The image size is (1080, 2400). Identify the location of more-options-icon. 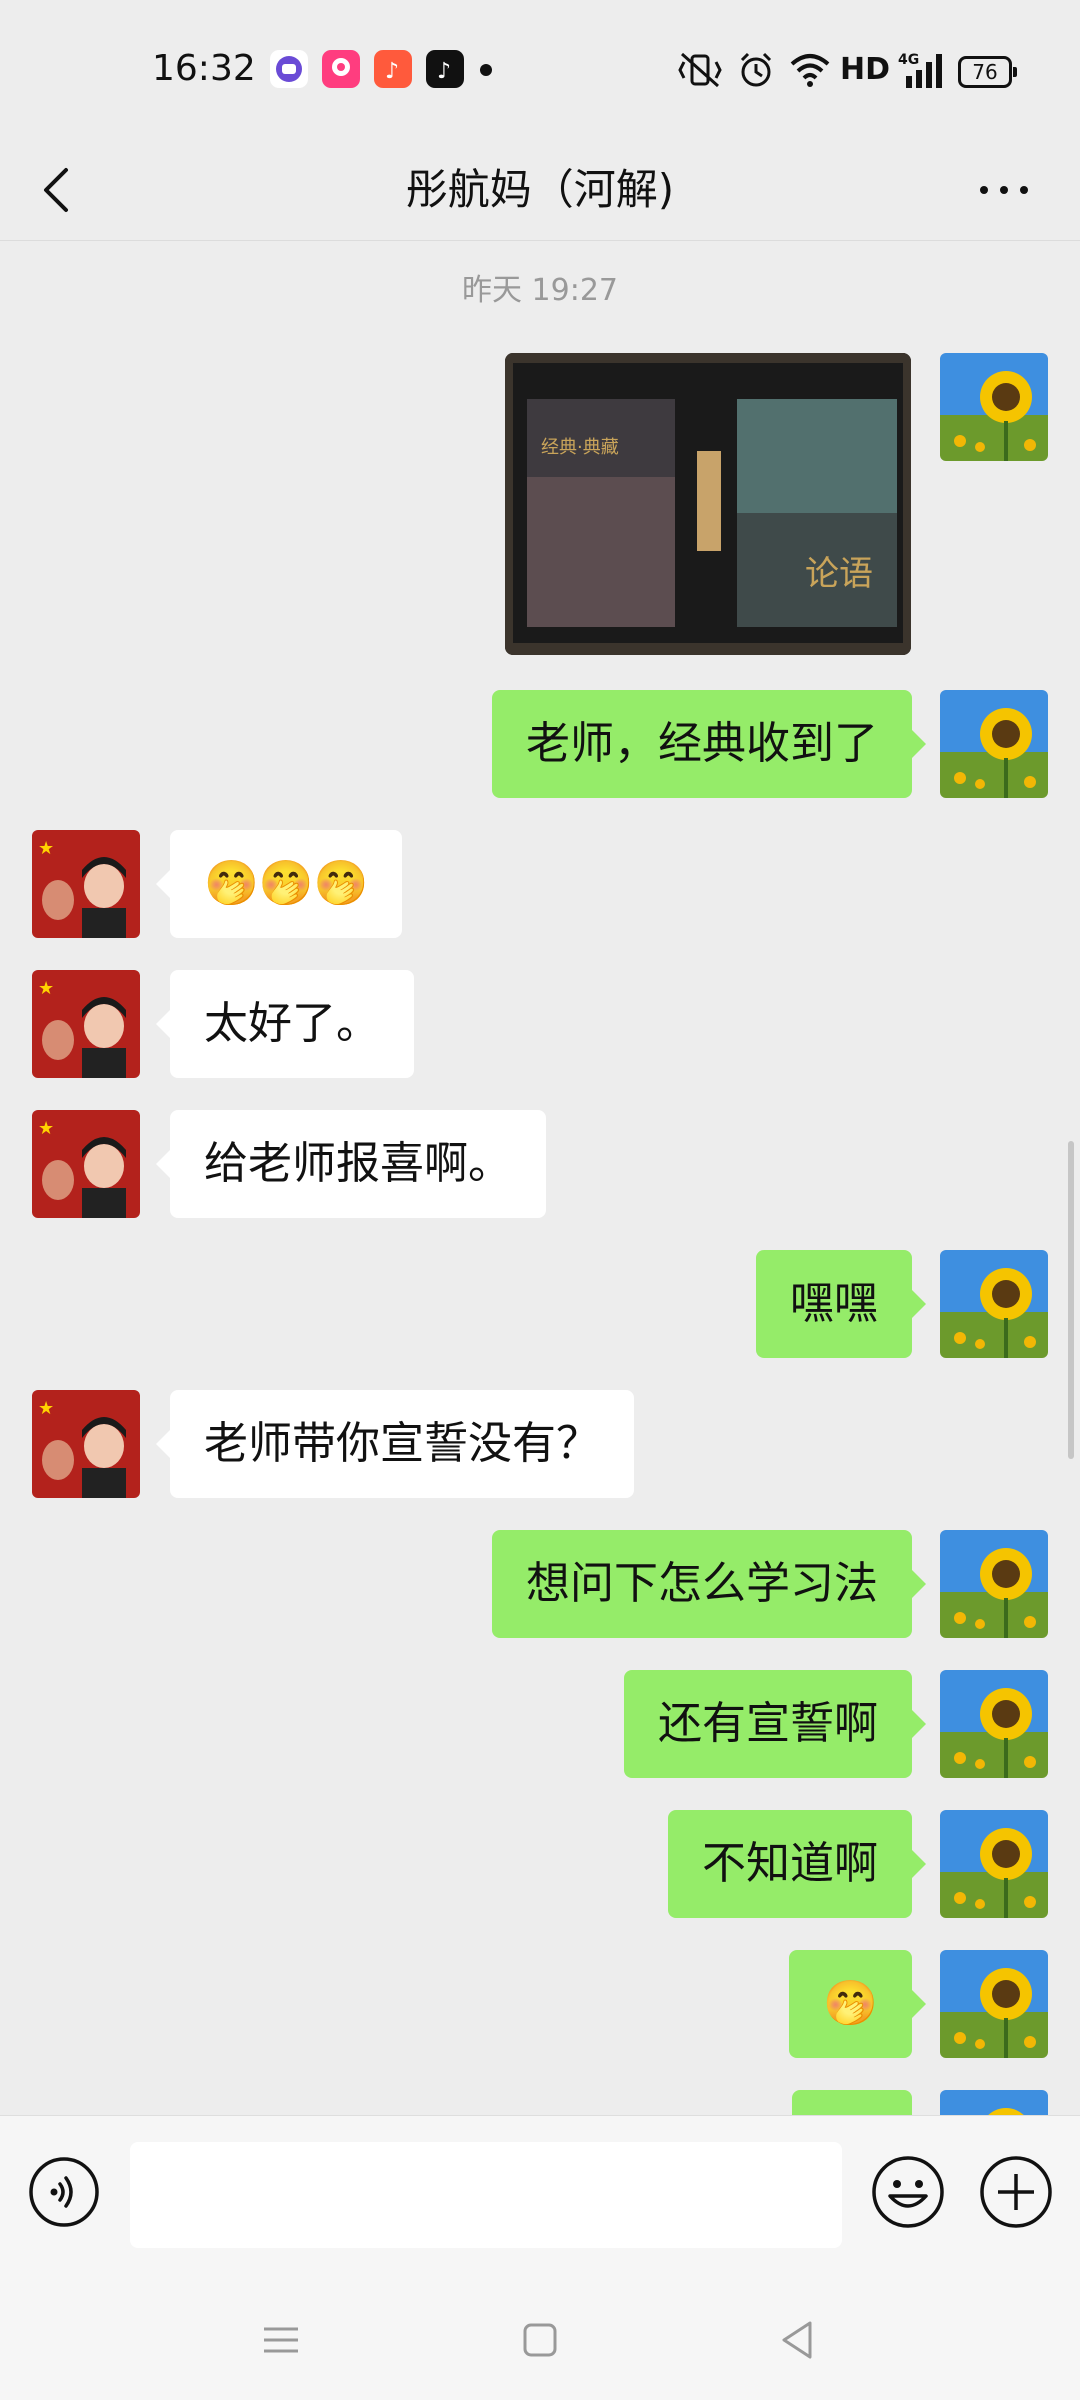
(1004, 190).